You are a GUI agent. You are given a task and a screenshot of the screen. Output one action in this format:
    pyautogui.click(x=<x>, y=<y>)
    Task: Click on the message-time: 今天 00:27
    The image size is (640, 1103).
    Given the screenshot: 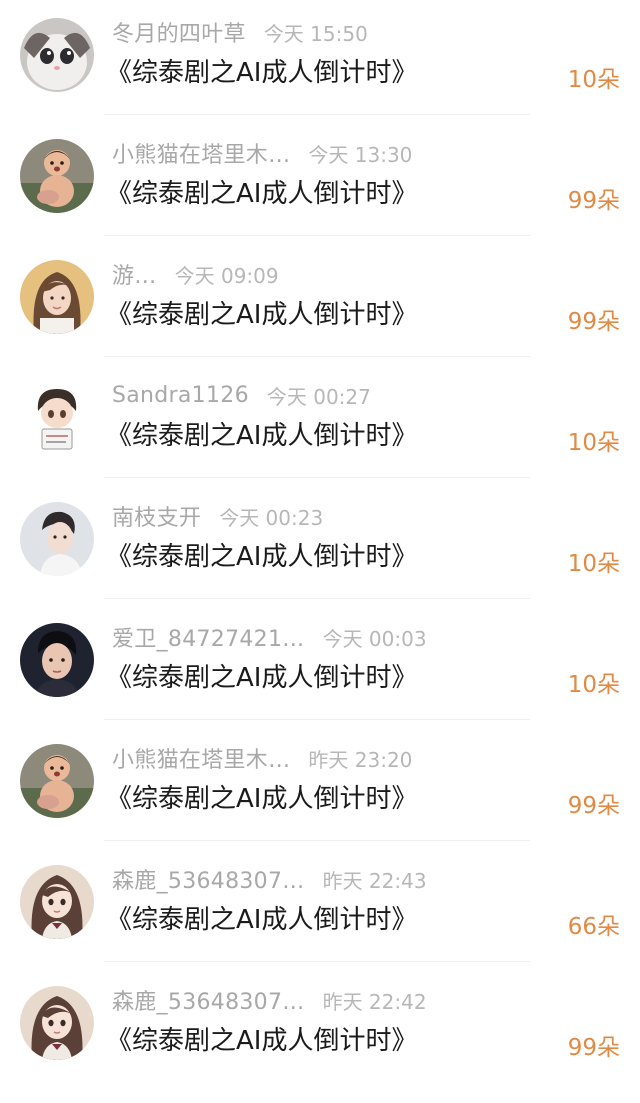 What is the action you would take?
    pyautogui.click(x=318, y=396)
    